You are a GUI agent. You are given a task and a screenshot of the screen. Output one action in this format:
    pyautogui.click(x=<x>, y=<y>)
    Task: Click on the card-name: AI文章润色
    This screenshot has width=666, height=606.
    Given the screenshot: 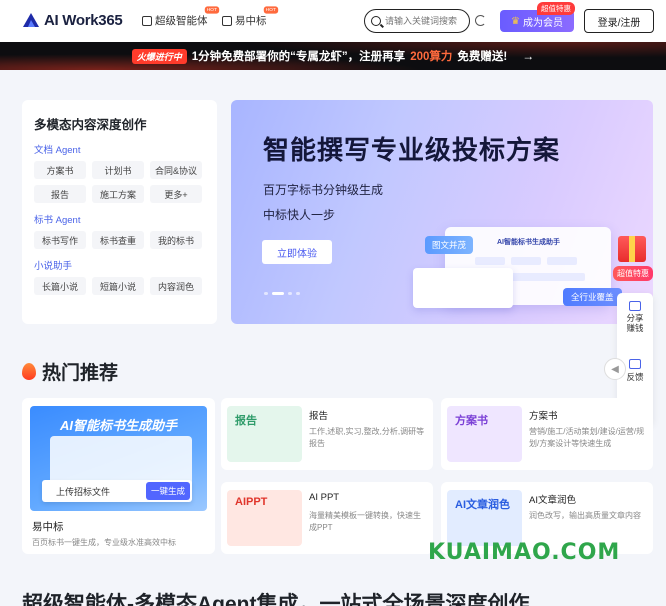 What is the action you would take?
    pyautogui.click(x=552, y=500)
    